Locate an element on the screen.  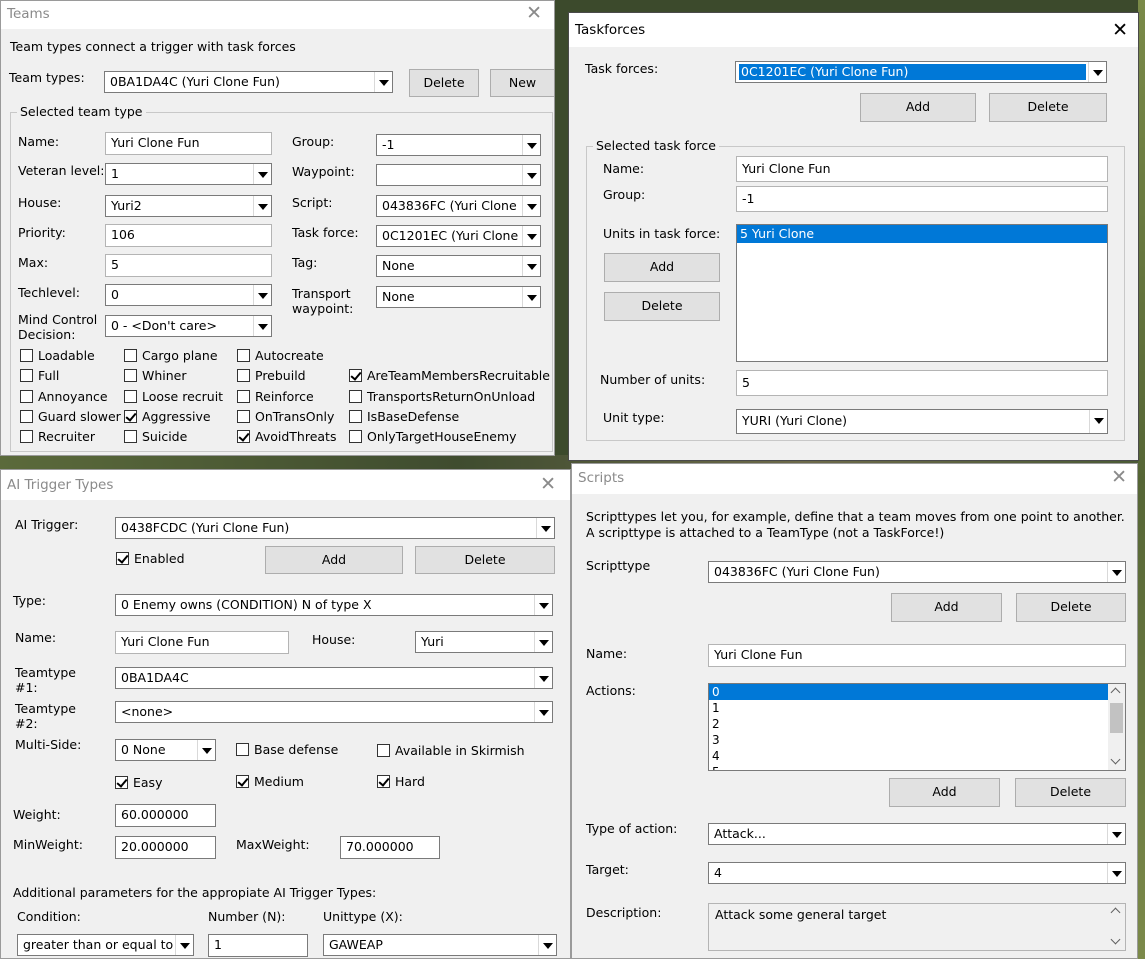
ai-add-button: Add is located at coordinates (334, 560).